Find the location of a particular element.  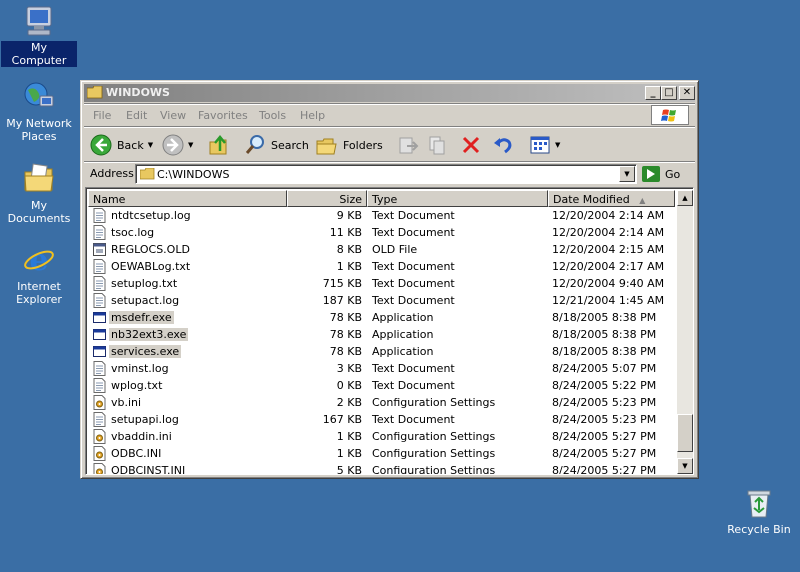

address-input: C:\WINDOWS ▼ is located at coordinates (386, 174).